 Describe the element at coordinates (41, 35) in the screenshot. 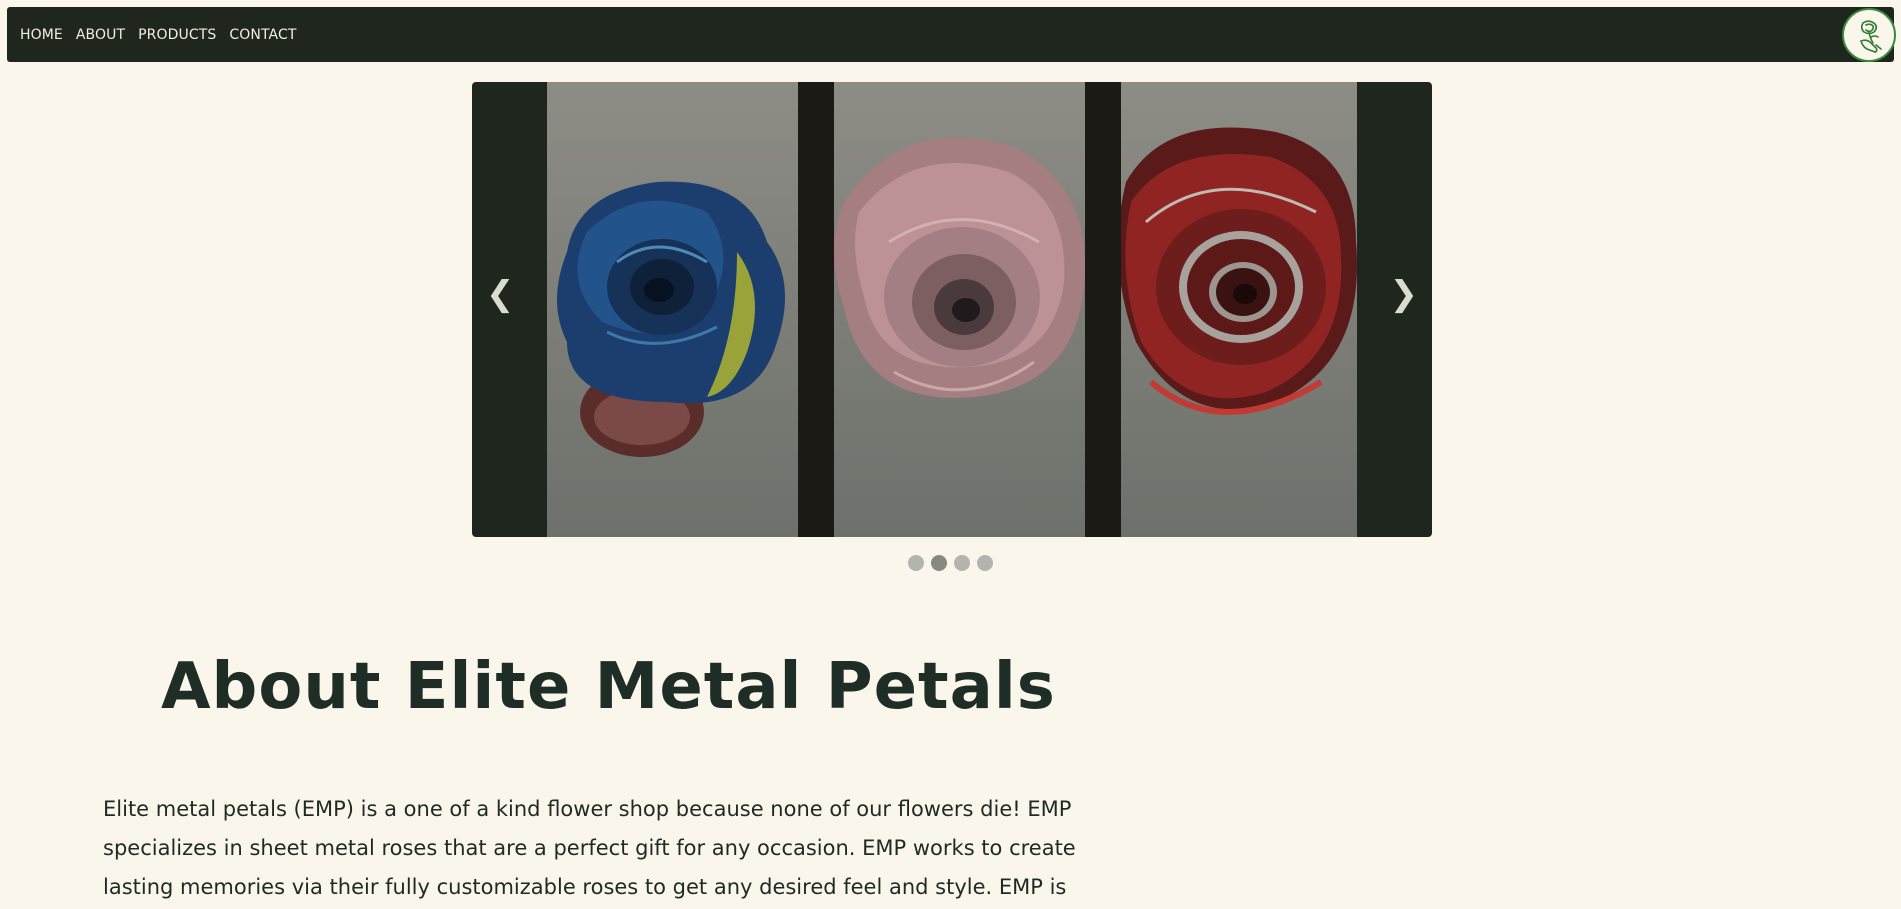

I see `nav-link-home: HOME` at that location.